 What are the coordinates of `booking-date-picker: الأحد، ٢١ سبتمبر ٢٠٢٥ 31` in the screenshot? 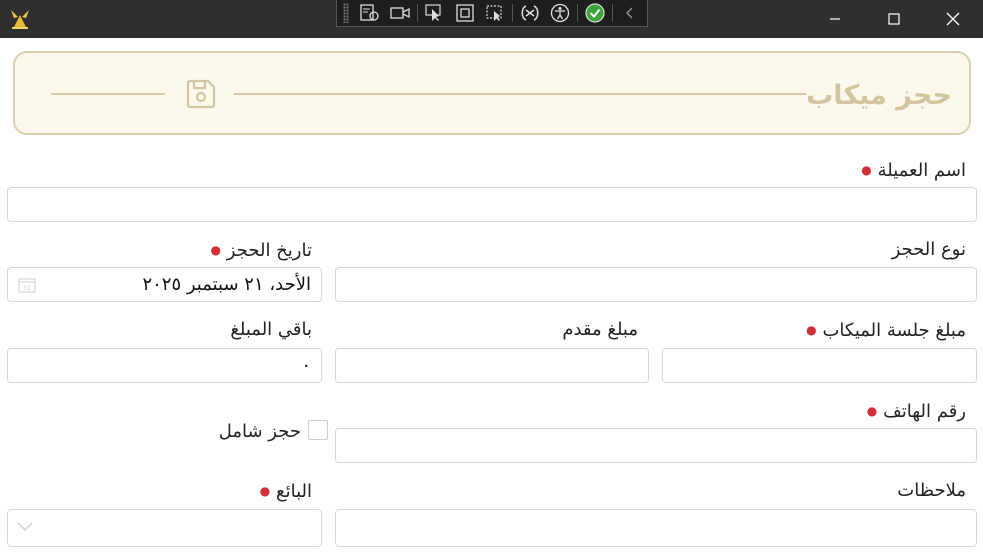 It's located at (164, 284).